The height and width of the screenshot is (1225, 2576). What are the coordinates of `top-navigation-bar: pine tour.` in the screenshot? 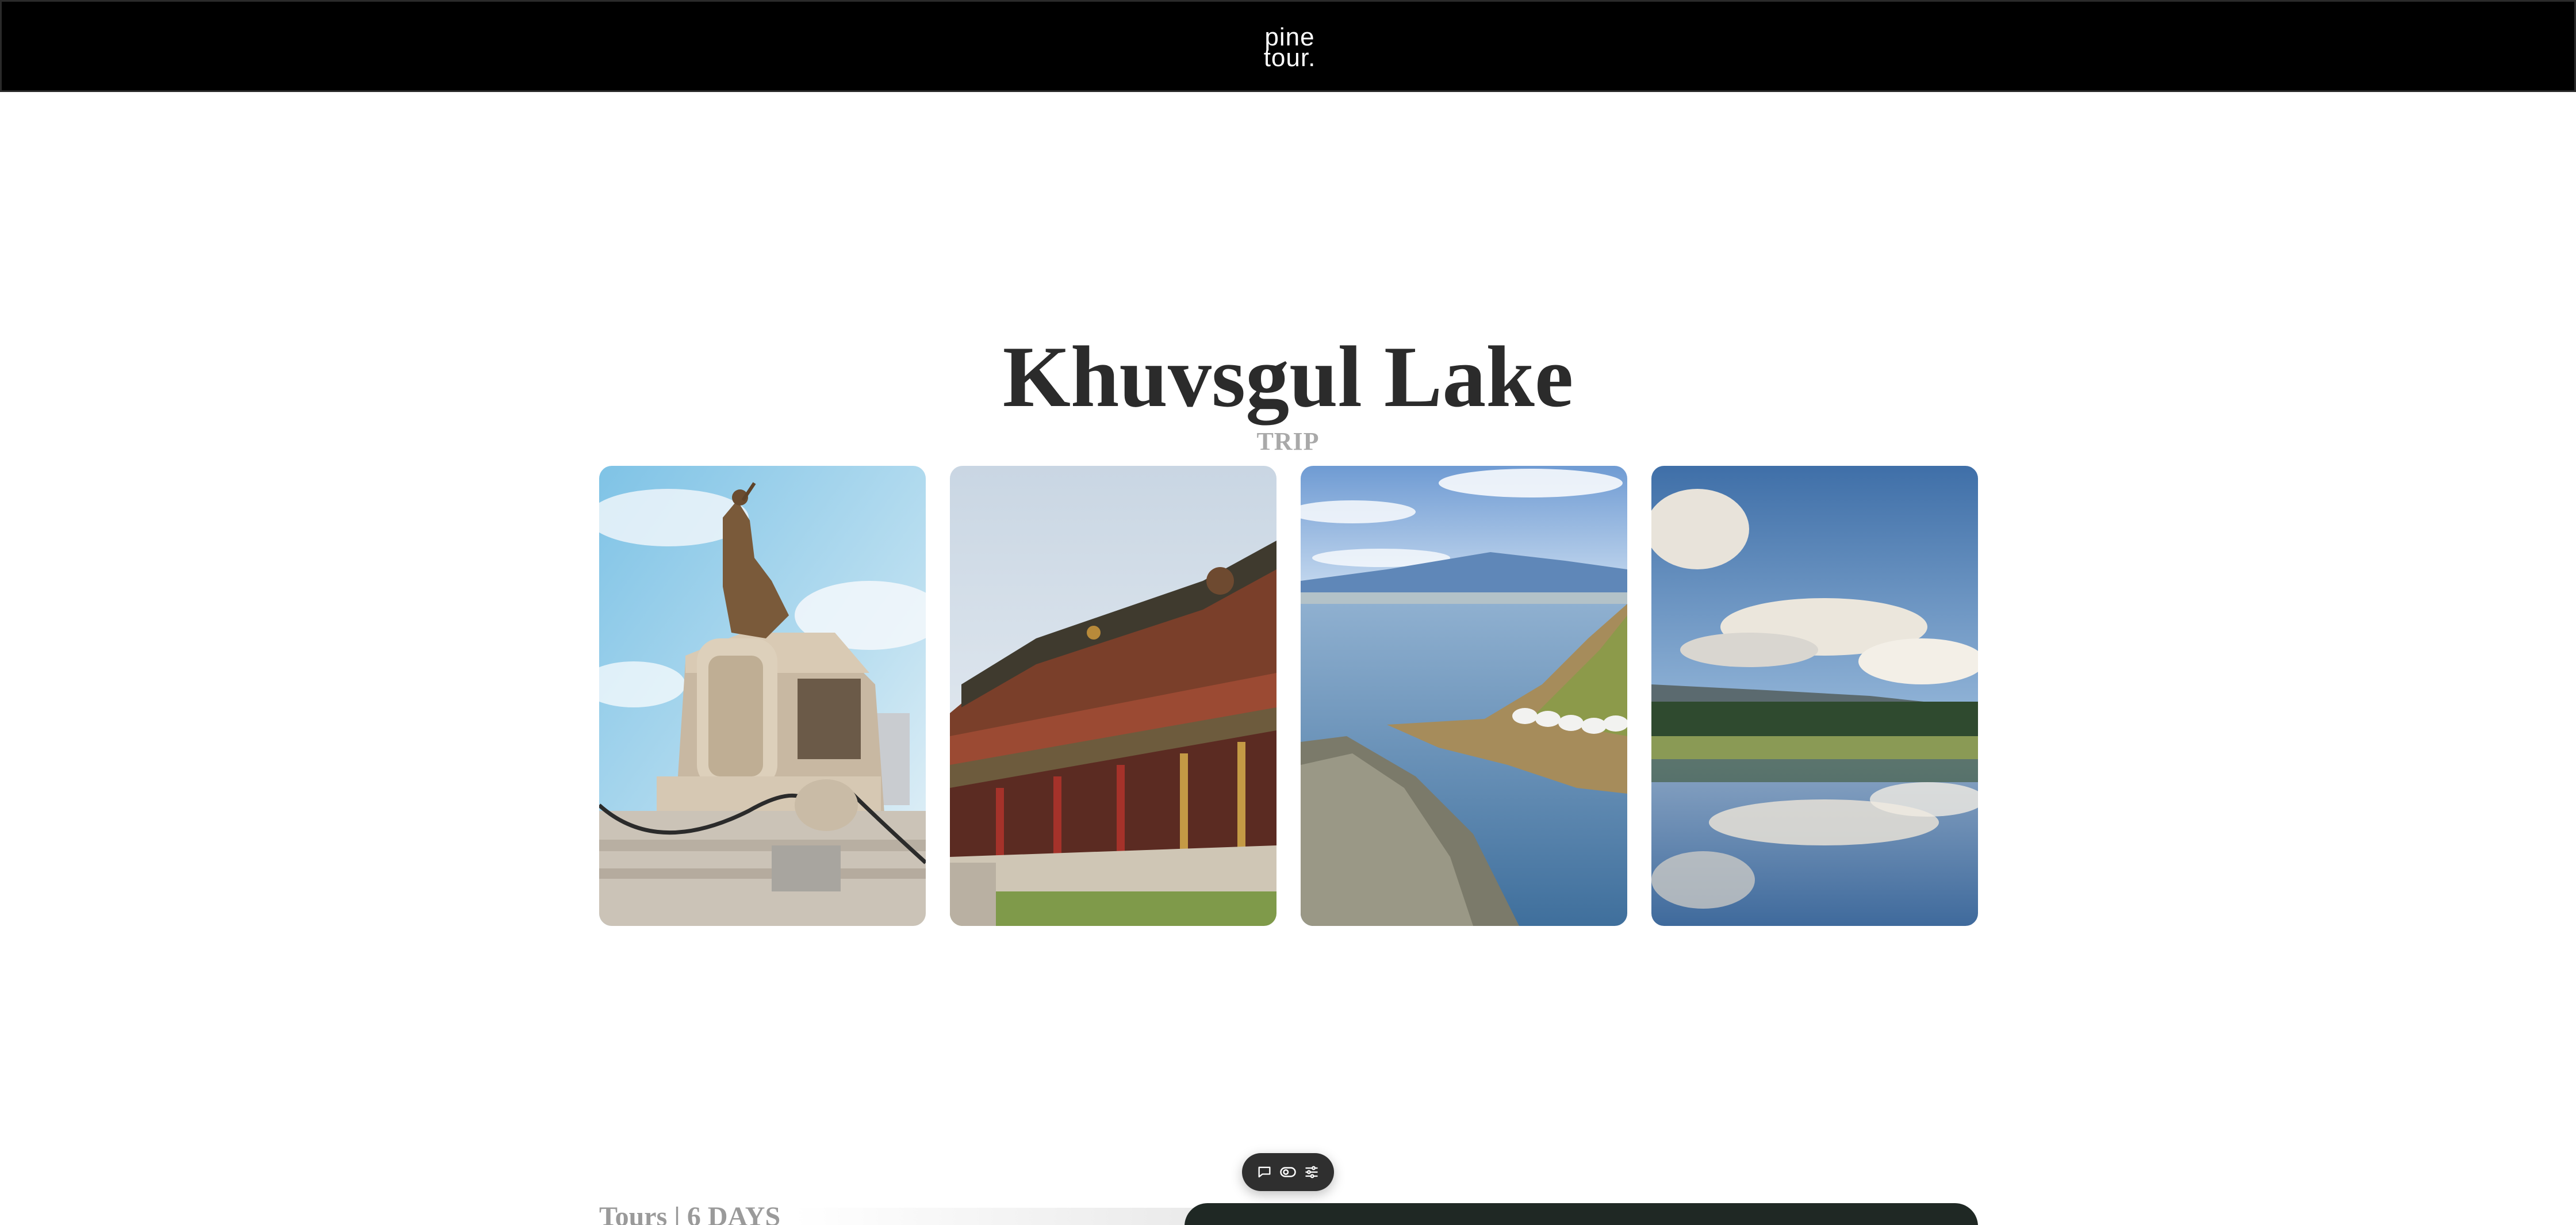 It's located at (1288, 46).